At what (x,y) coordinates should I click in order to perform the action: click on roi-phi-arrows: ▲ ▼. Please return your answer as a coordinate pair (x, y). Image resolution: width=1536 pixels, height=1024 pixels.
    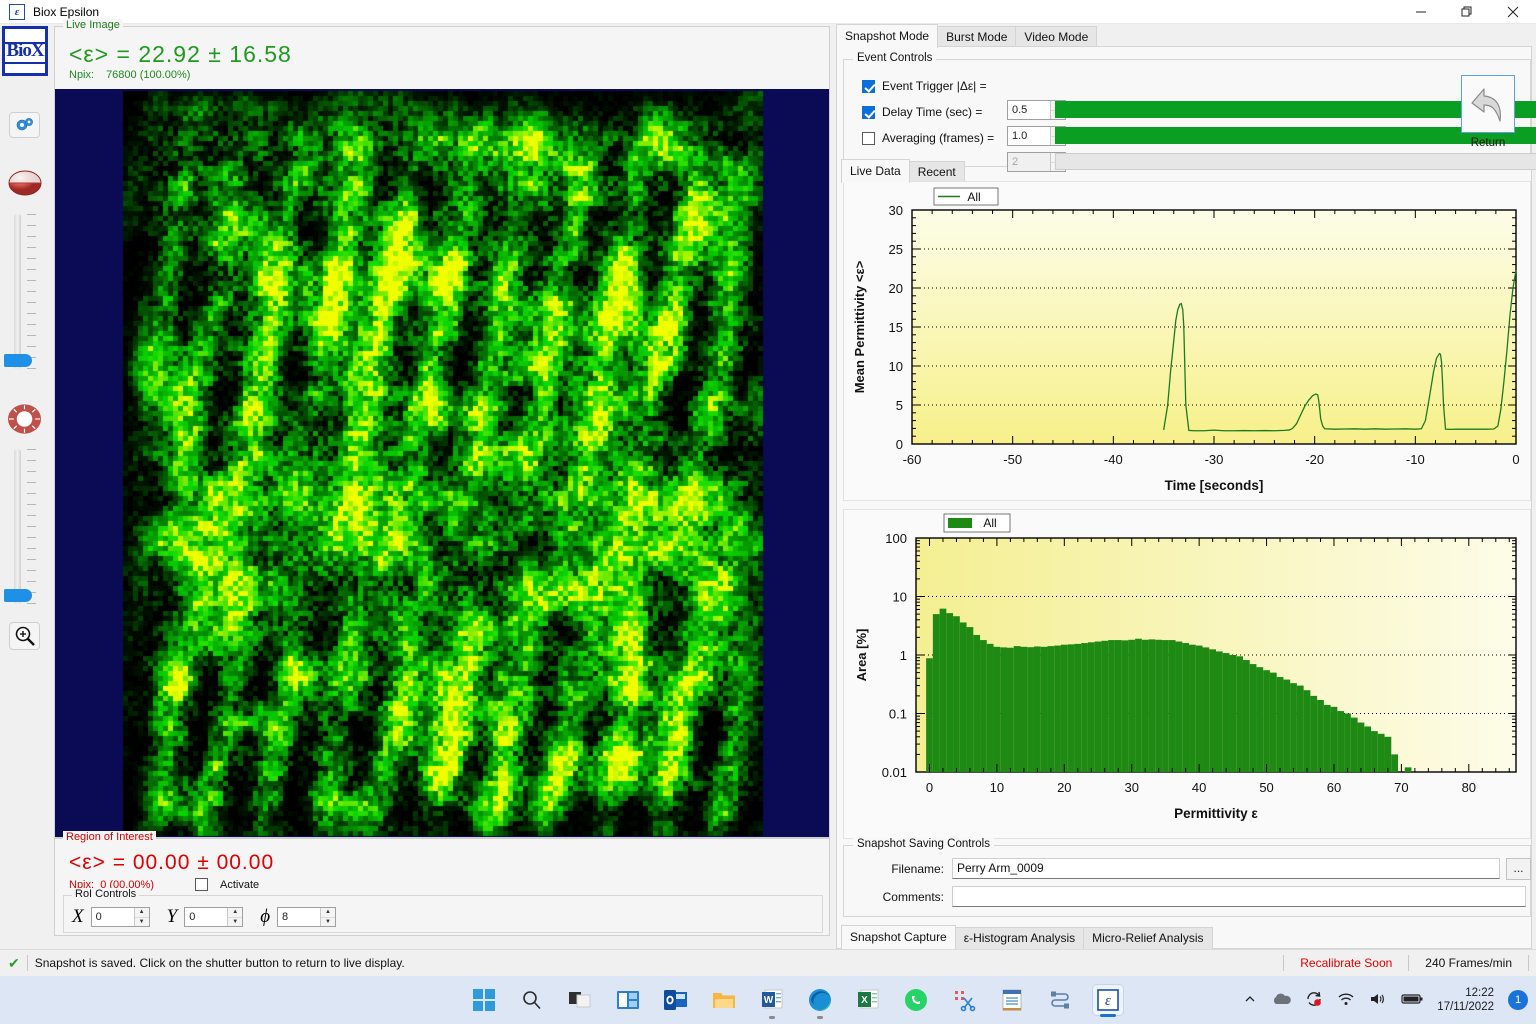
    Looking at the image, I should click on (328, 917).